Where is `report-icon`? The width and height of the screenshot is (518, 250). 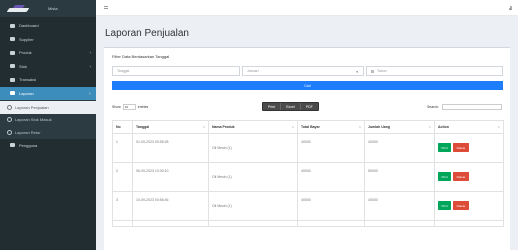 report-icon is located at coordinates (12, 93).